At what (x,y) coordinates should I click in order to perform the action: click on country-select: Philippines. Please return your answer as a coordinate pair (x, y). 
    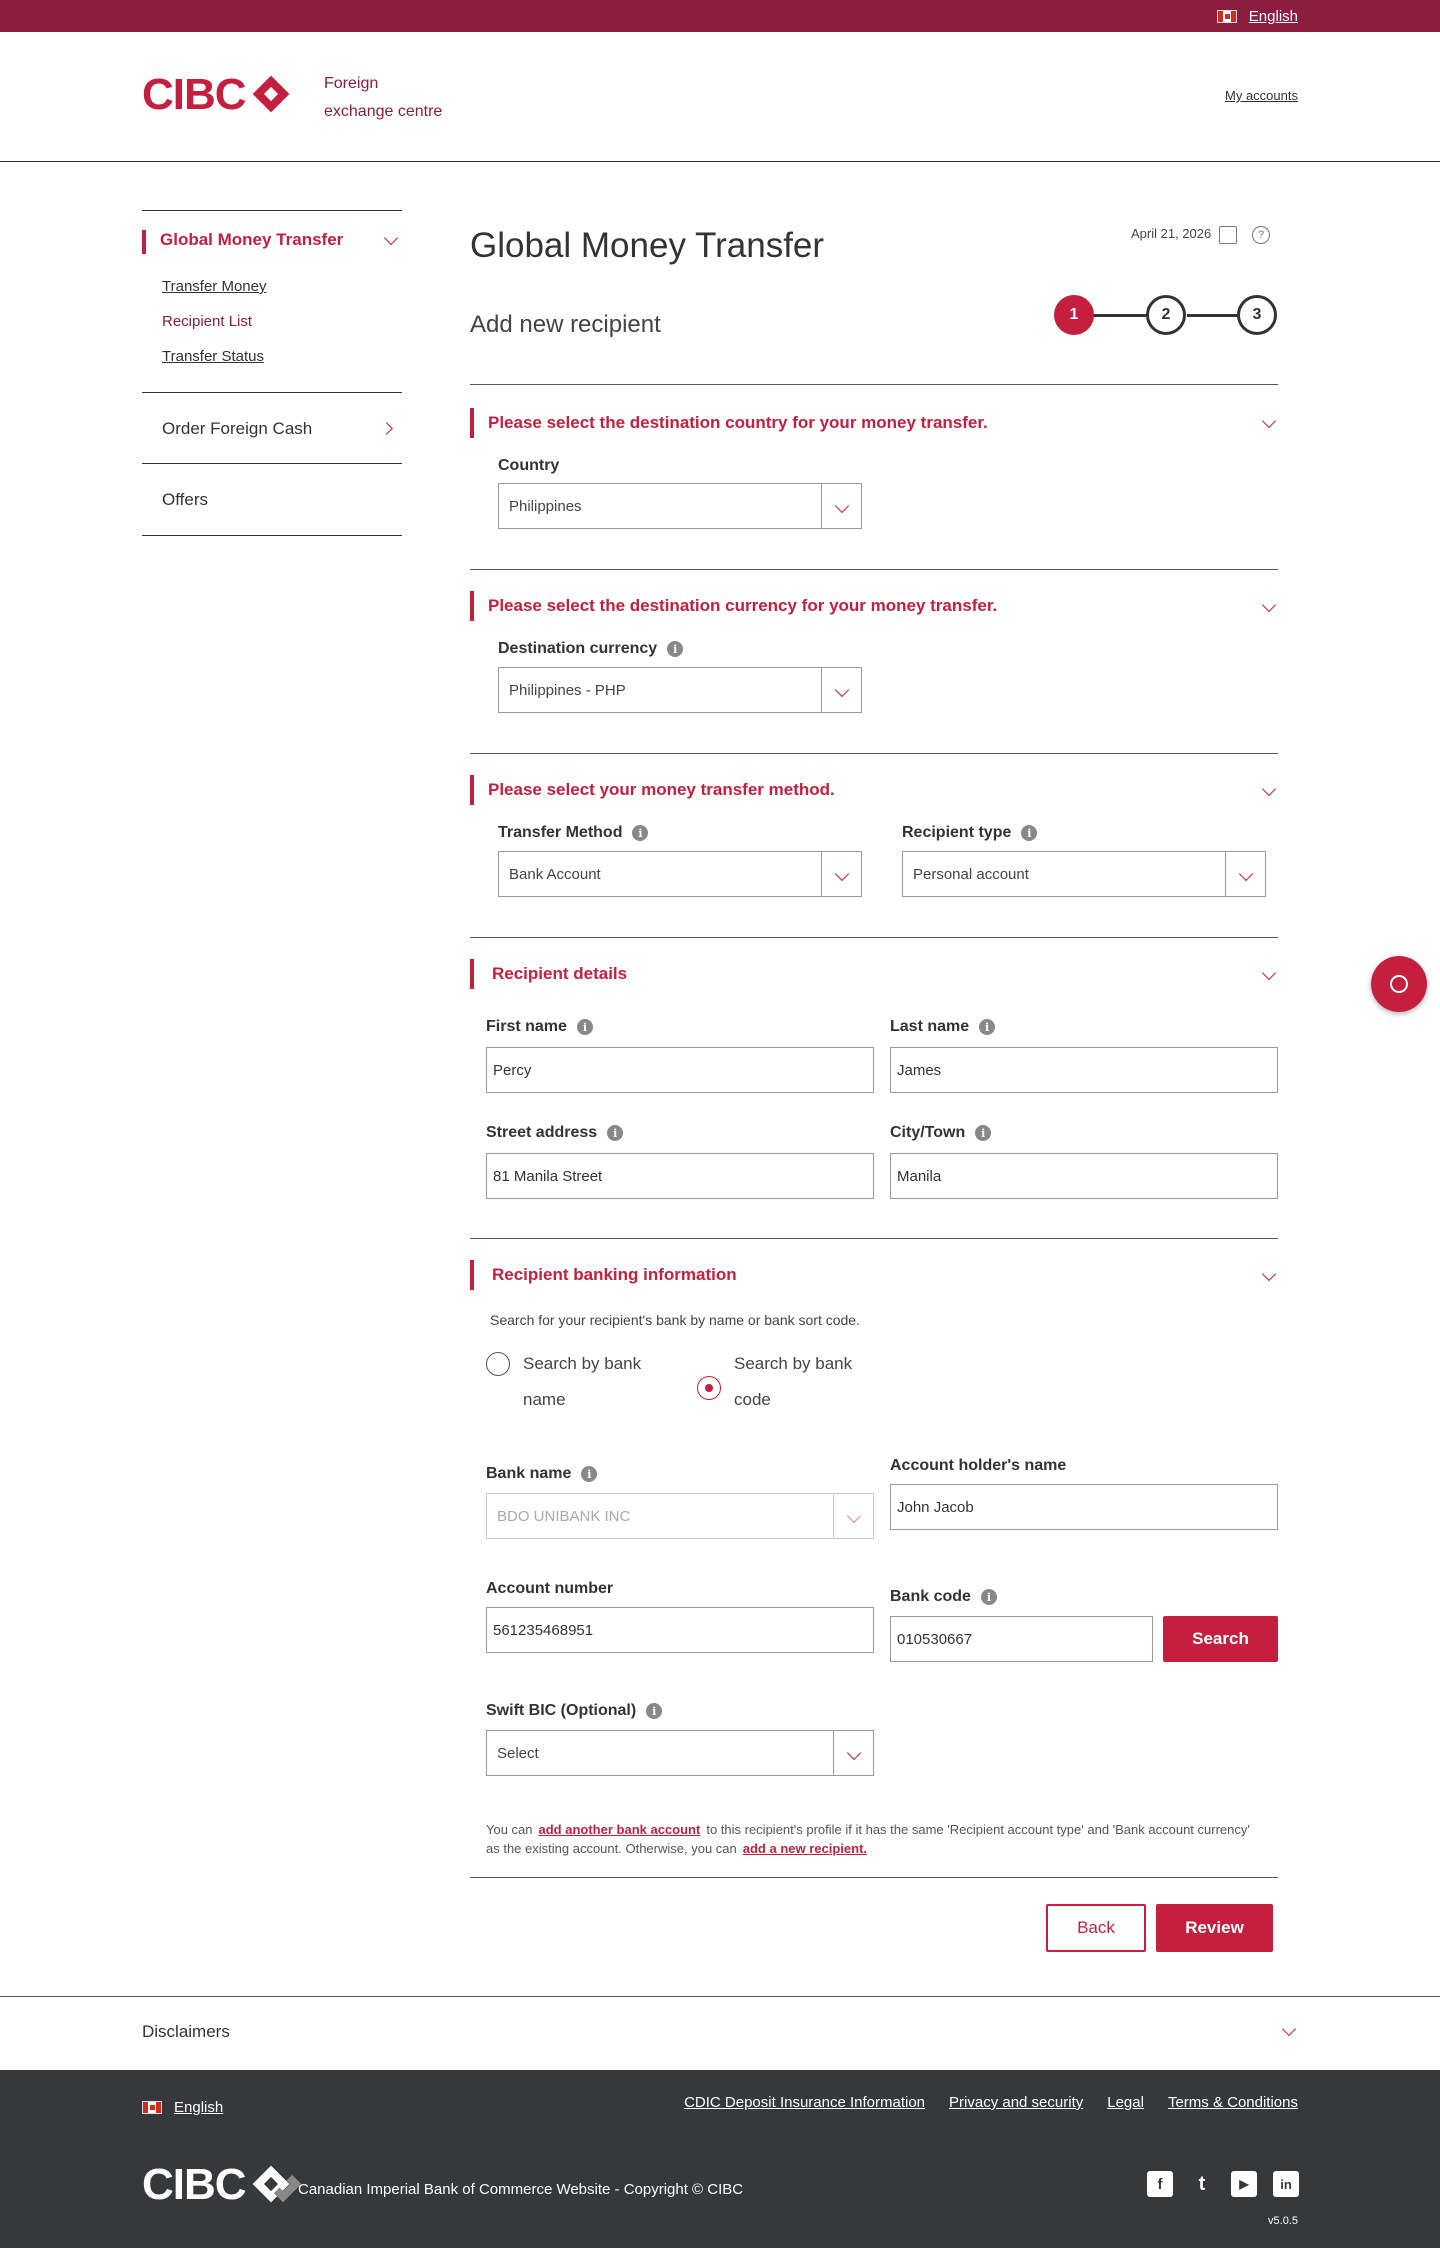
    Looking at the image, I should click on (680, 506).